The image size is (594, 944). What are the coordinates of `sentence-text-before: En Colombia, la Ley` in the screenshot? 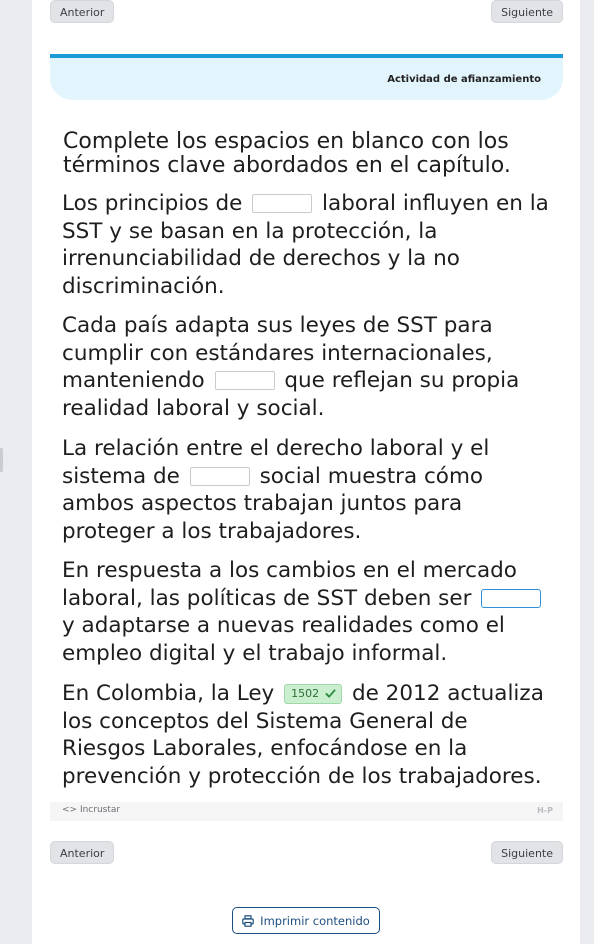 It's located at (168, 693).